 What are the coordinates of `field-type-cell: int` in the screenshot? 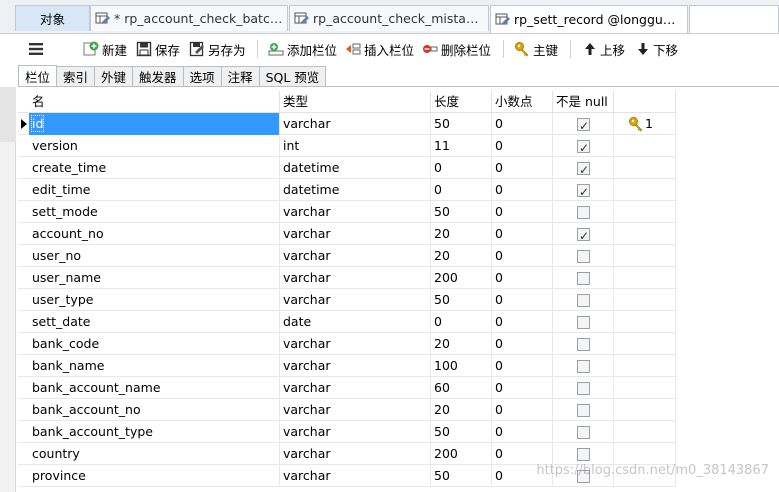 It's located at (355, 146).